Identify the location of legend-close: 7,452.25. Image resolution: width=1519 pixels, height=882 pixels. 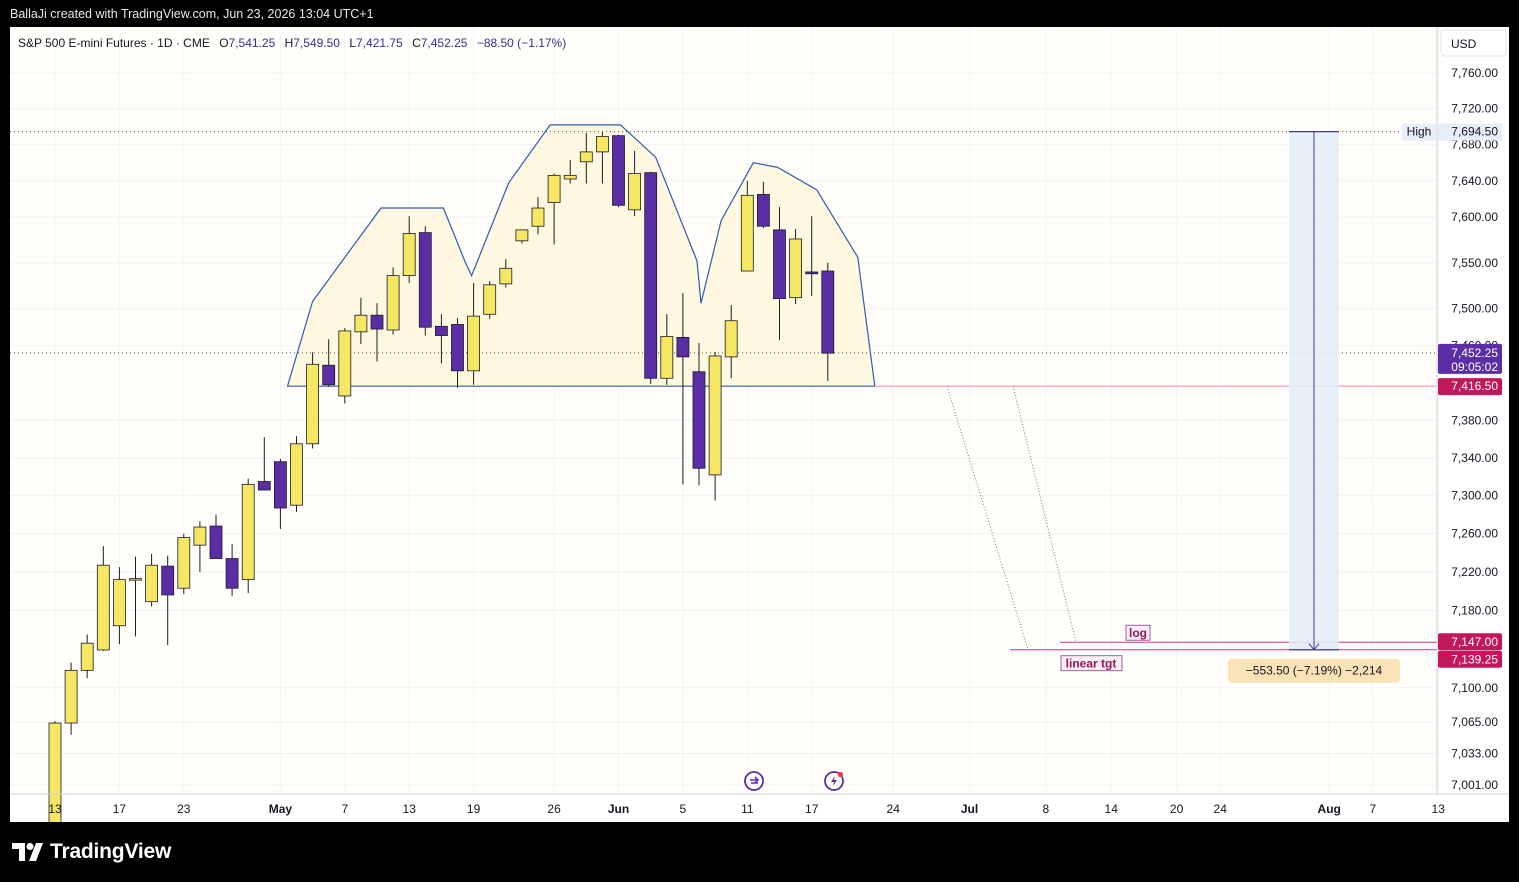
(444, 43).